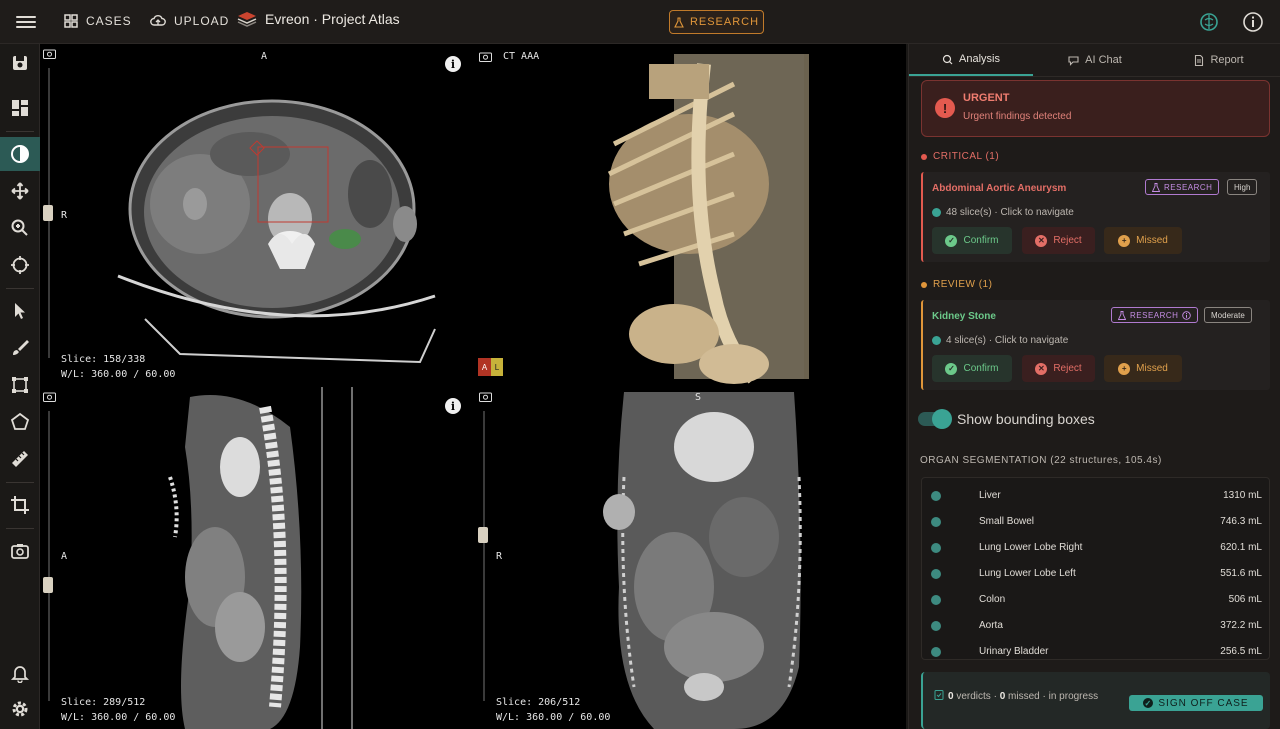 Image resolution: width=1280 pixels, height=729 pixels. I want to click on research-badge: RESEARCH, so click(716, 22).